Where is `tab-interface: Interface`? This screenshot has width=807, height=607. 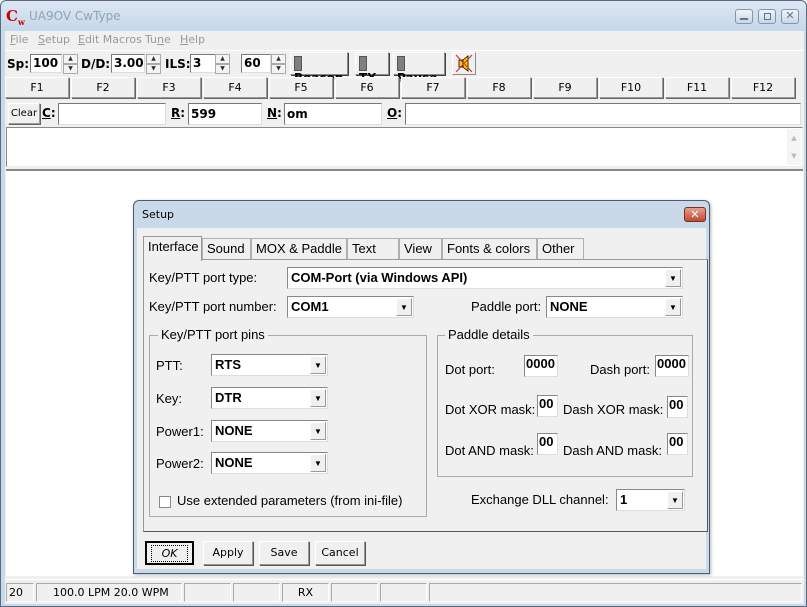 tab-interface: Interface is located at coordinates (172, 248).